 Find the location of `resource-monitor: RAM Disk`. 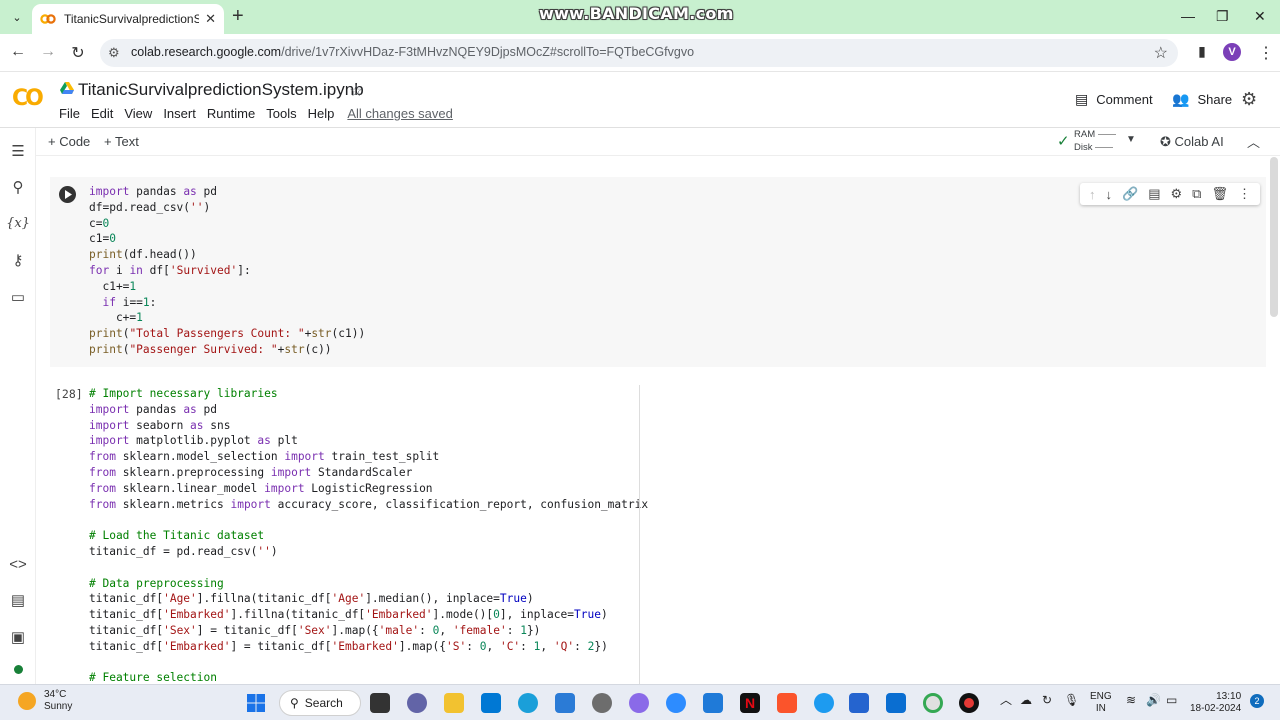

resource-monitor: RAM Disk is located at coordinates (1095, 141).